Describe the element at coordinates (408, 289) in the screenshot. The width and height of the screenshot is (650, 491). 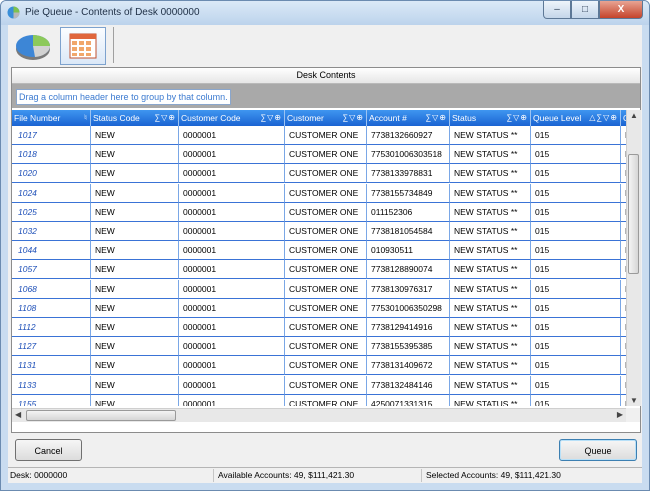
I see `cell-account-number: 7738130976317` at that location.